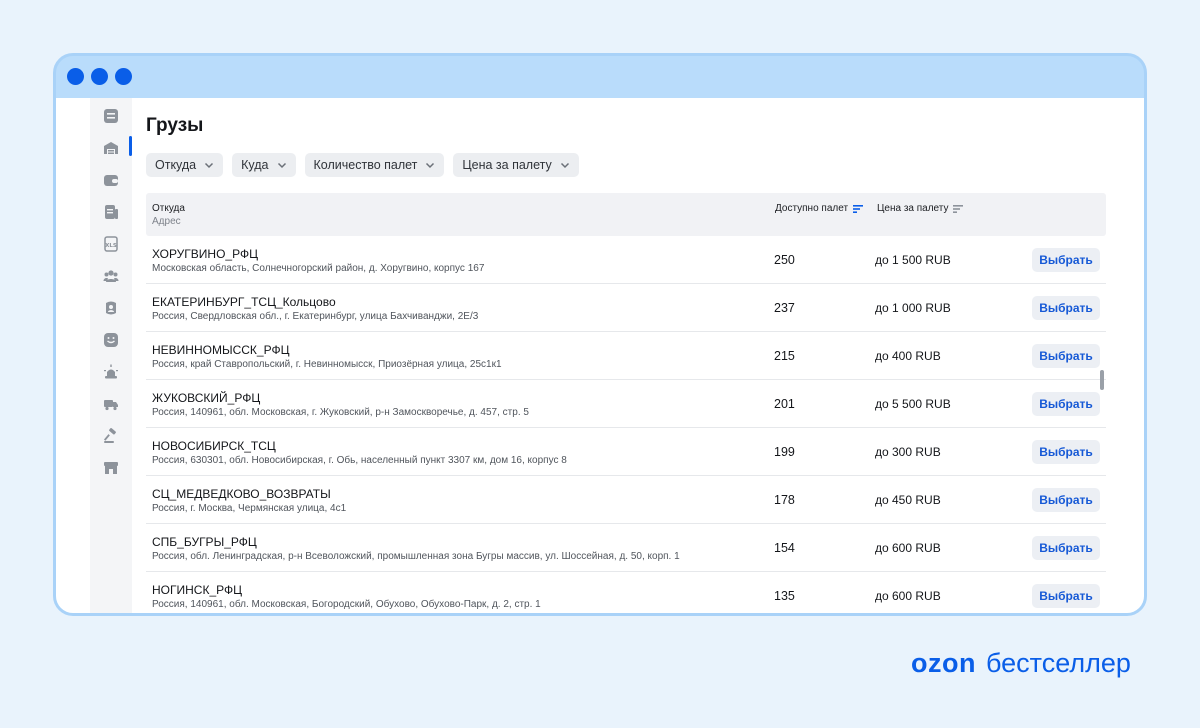 The image size is (1200, 728). I want to click on document-icon, so click(111, 212).